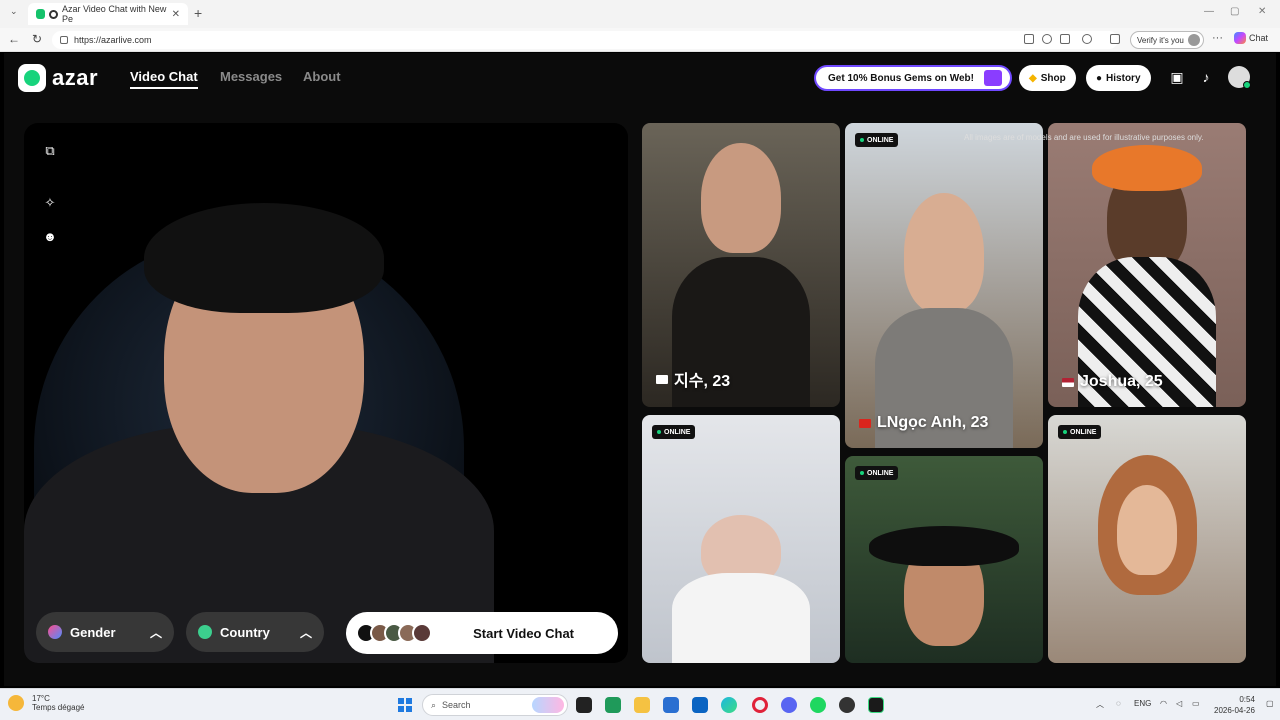  I want to click on start-video-chat-label: Start Video Chat, so click(523, 633).